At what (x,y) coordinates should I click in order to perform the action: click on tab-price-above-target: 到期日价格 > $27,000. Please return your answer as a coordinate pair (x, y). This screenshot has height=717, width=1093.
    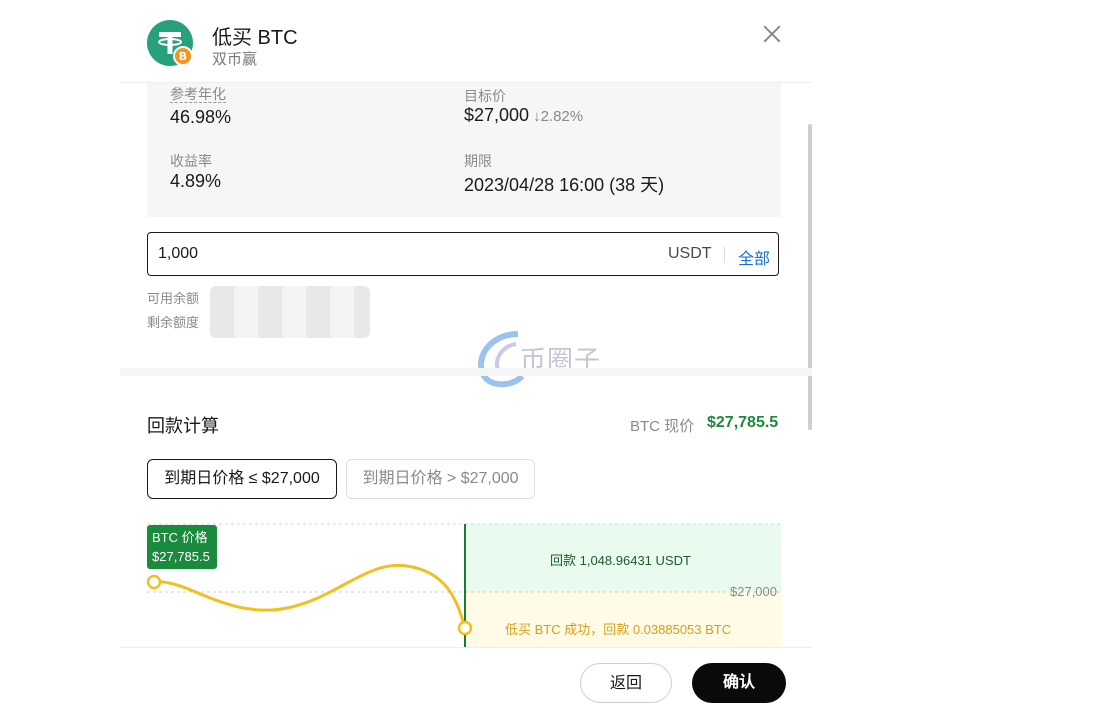
    Looking at the image, I should click on (440, 479).